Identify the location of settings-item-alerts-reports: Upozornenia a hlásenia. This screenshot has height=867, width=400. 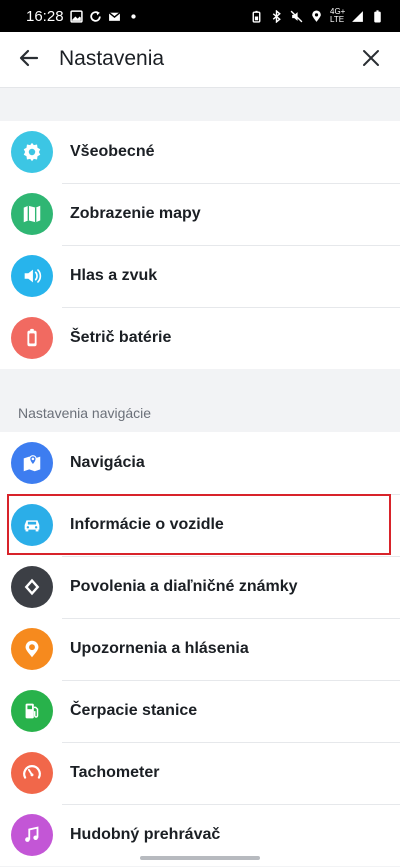
(200, 649).